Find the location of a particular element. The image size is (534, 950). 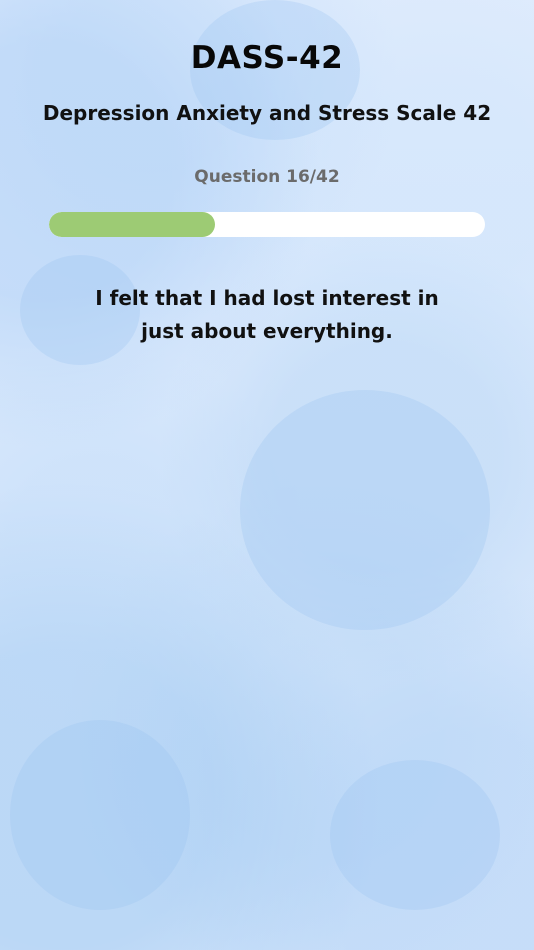

progress-fill is located at coordinates (132, 224).